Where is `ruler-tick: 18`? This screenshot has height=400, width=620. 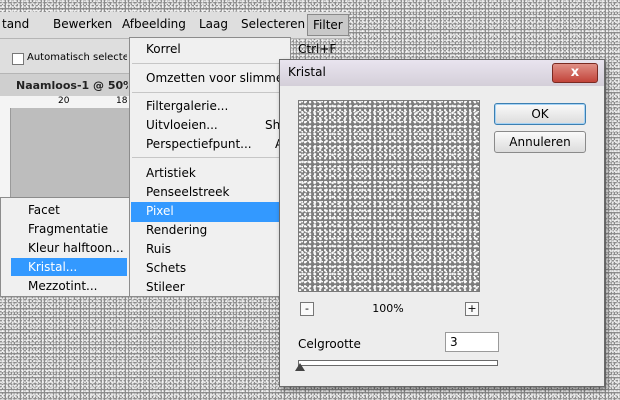 ruler-tick: 18 is located at coordinates (122, 101).